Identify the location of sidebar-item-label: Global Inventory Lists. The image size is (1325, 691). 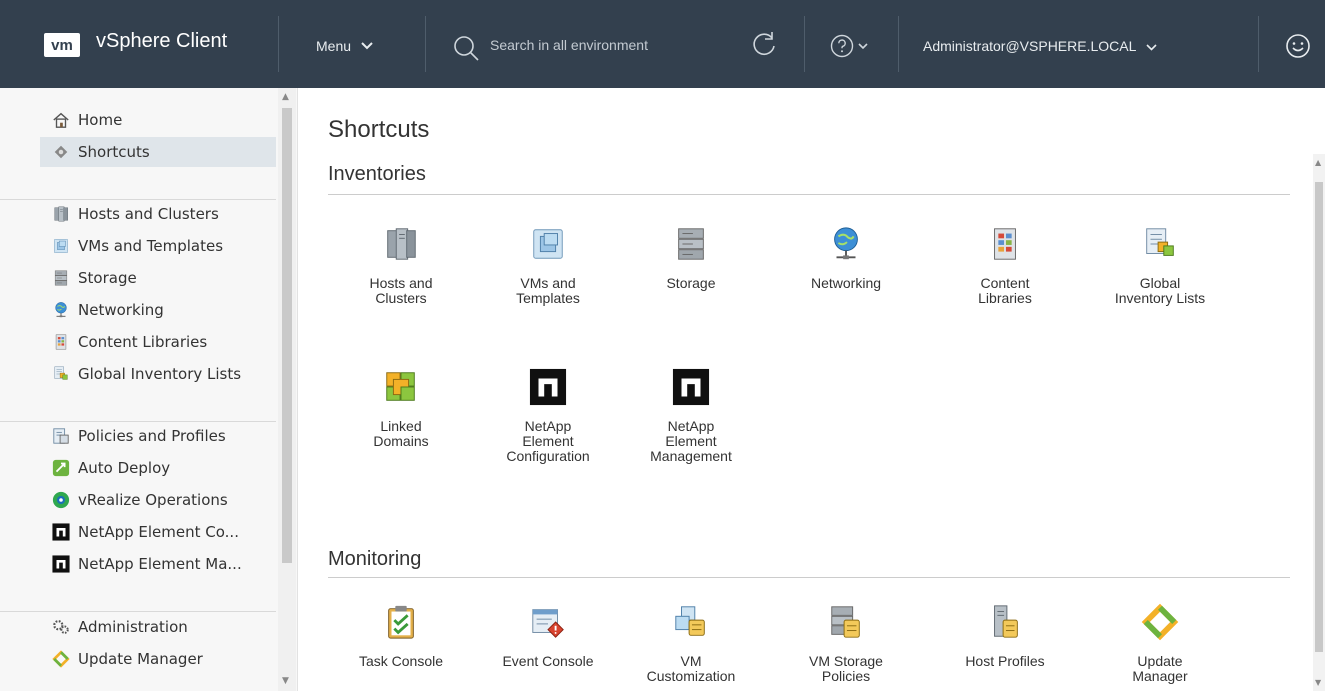
(160, 374).